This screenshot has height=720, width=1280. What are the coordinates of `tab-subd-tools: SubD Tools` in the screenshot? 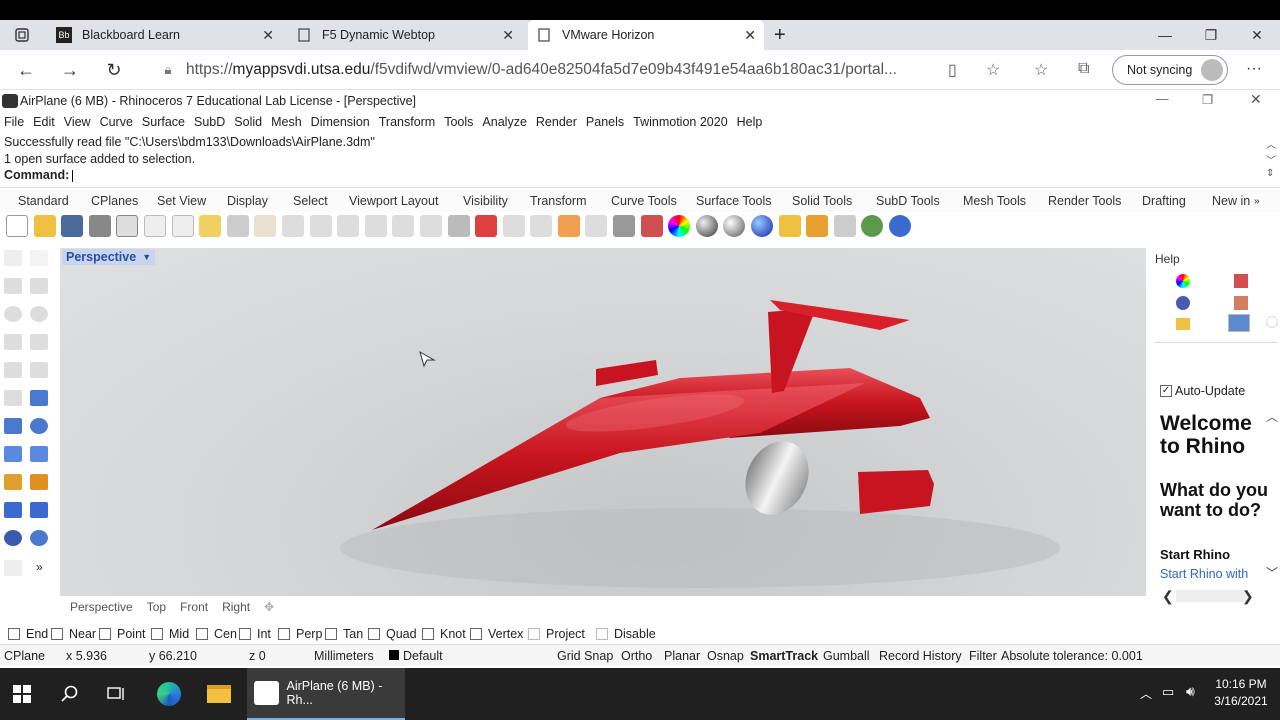 It's located at (908, 201).